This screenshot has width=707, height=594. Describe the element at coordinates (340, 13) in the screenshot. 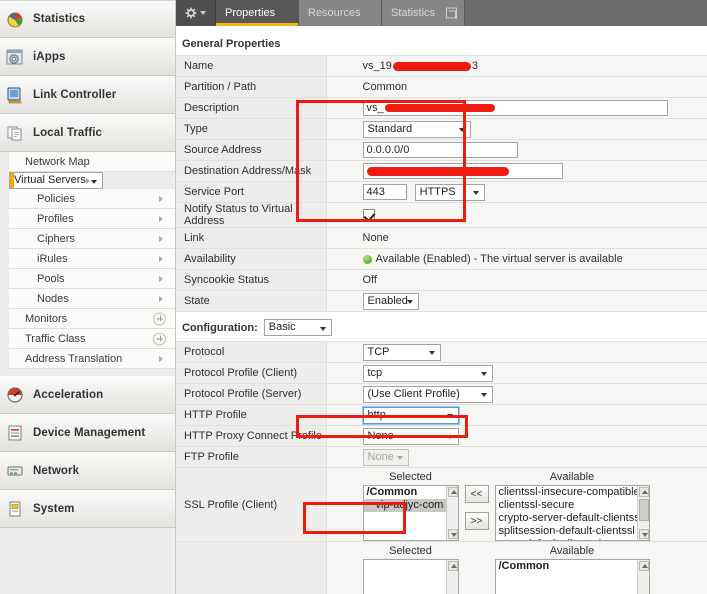

I see `tab-resources: Resources` at that location.